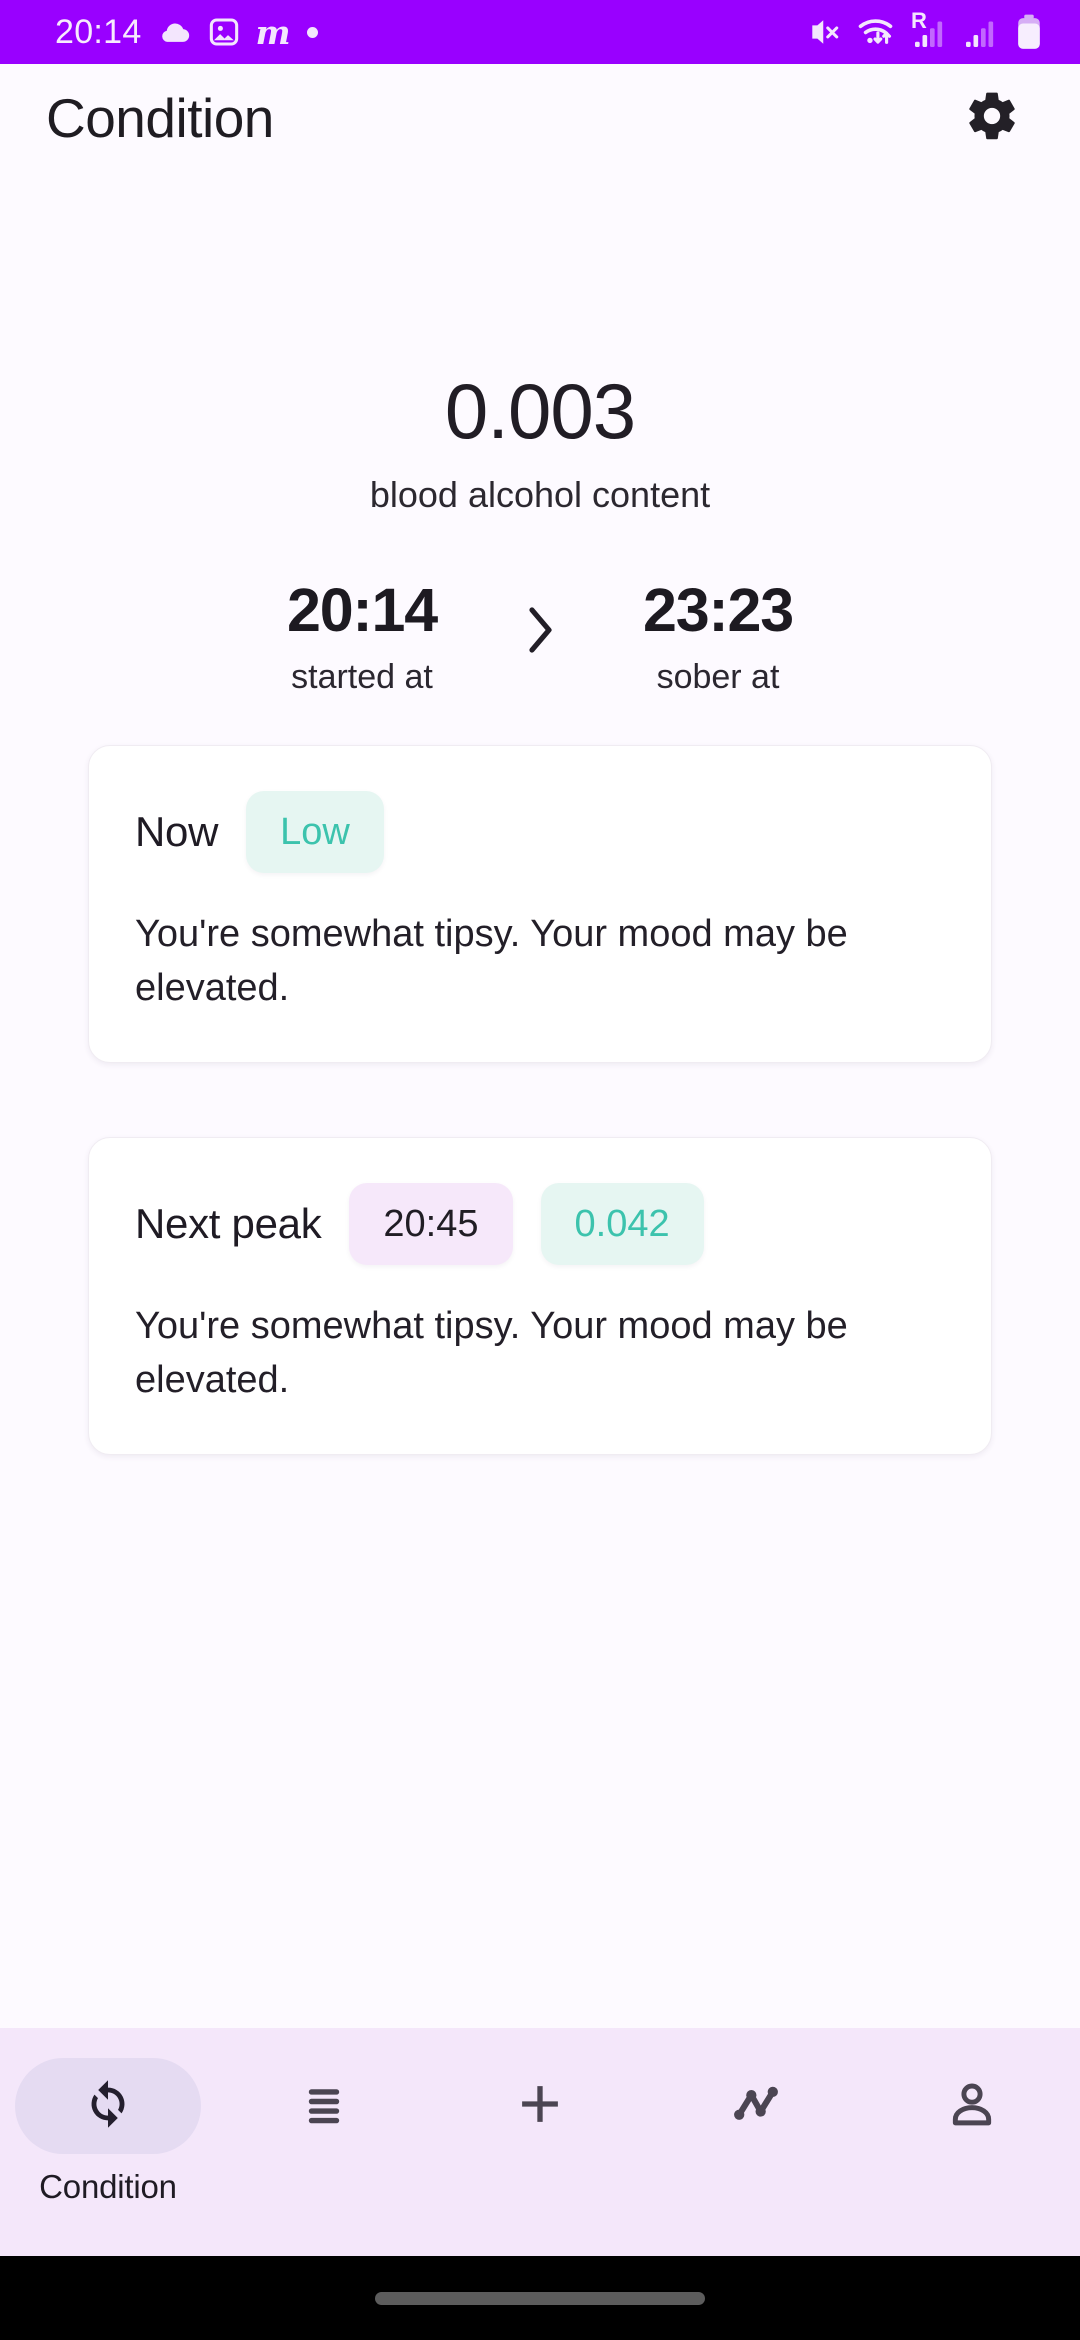 This screenshot has height=2340, width=1080. Describe the element at coordinates (175, 32) in the screenshot. I see `cloud-icon` at that location.